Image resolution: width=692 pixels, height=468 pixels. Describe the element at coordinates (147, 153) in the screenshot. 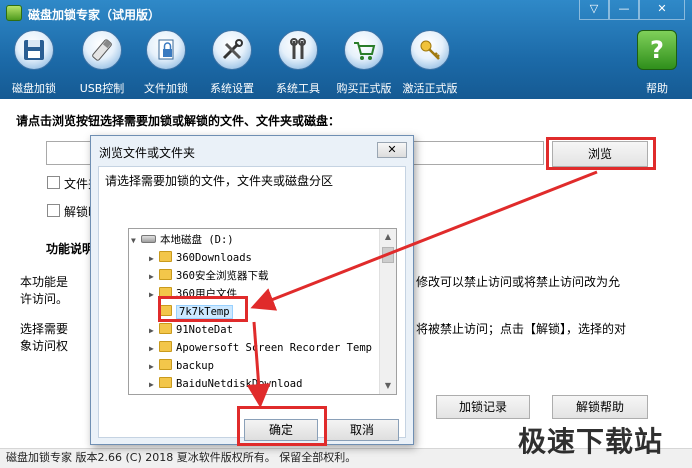

I see `dialog-title: 浏览文件或文件夹` at that location.